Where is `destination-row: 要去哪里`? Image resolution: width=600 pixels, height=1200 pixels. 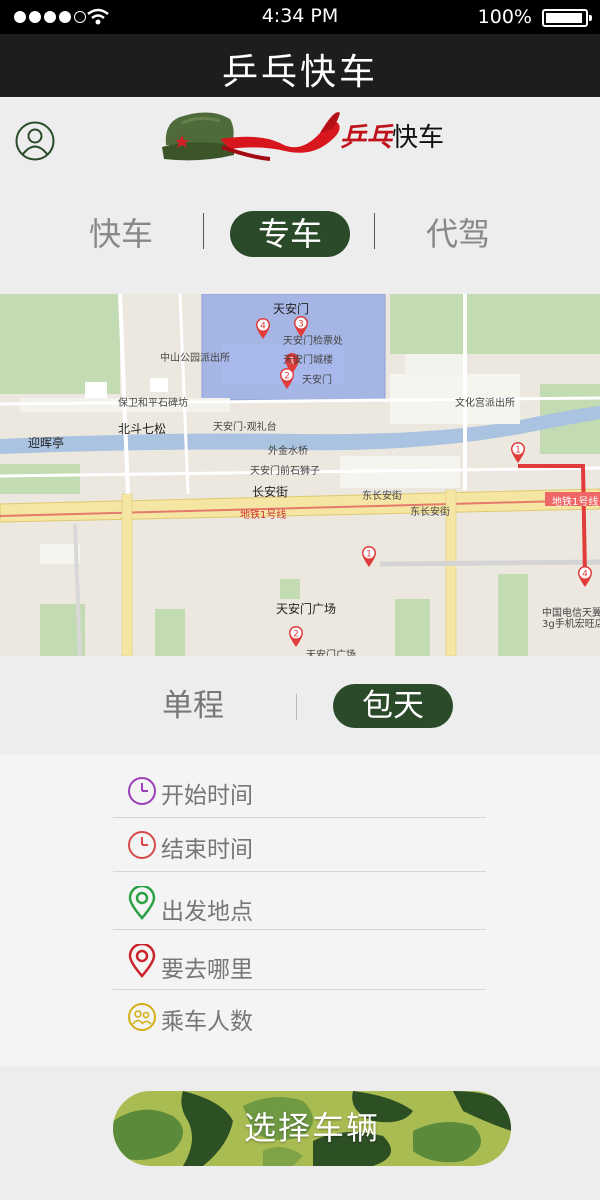
destination-row: 要去哪里 is located at coordinates (299, 962).